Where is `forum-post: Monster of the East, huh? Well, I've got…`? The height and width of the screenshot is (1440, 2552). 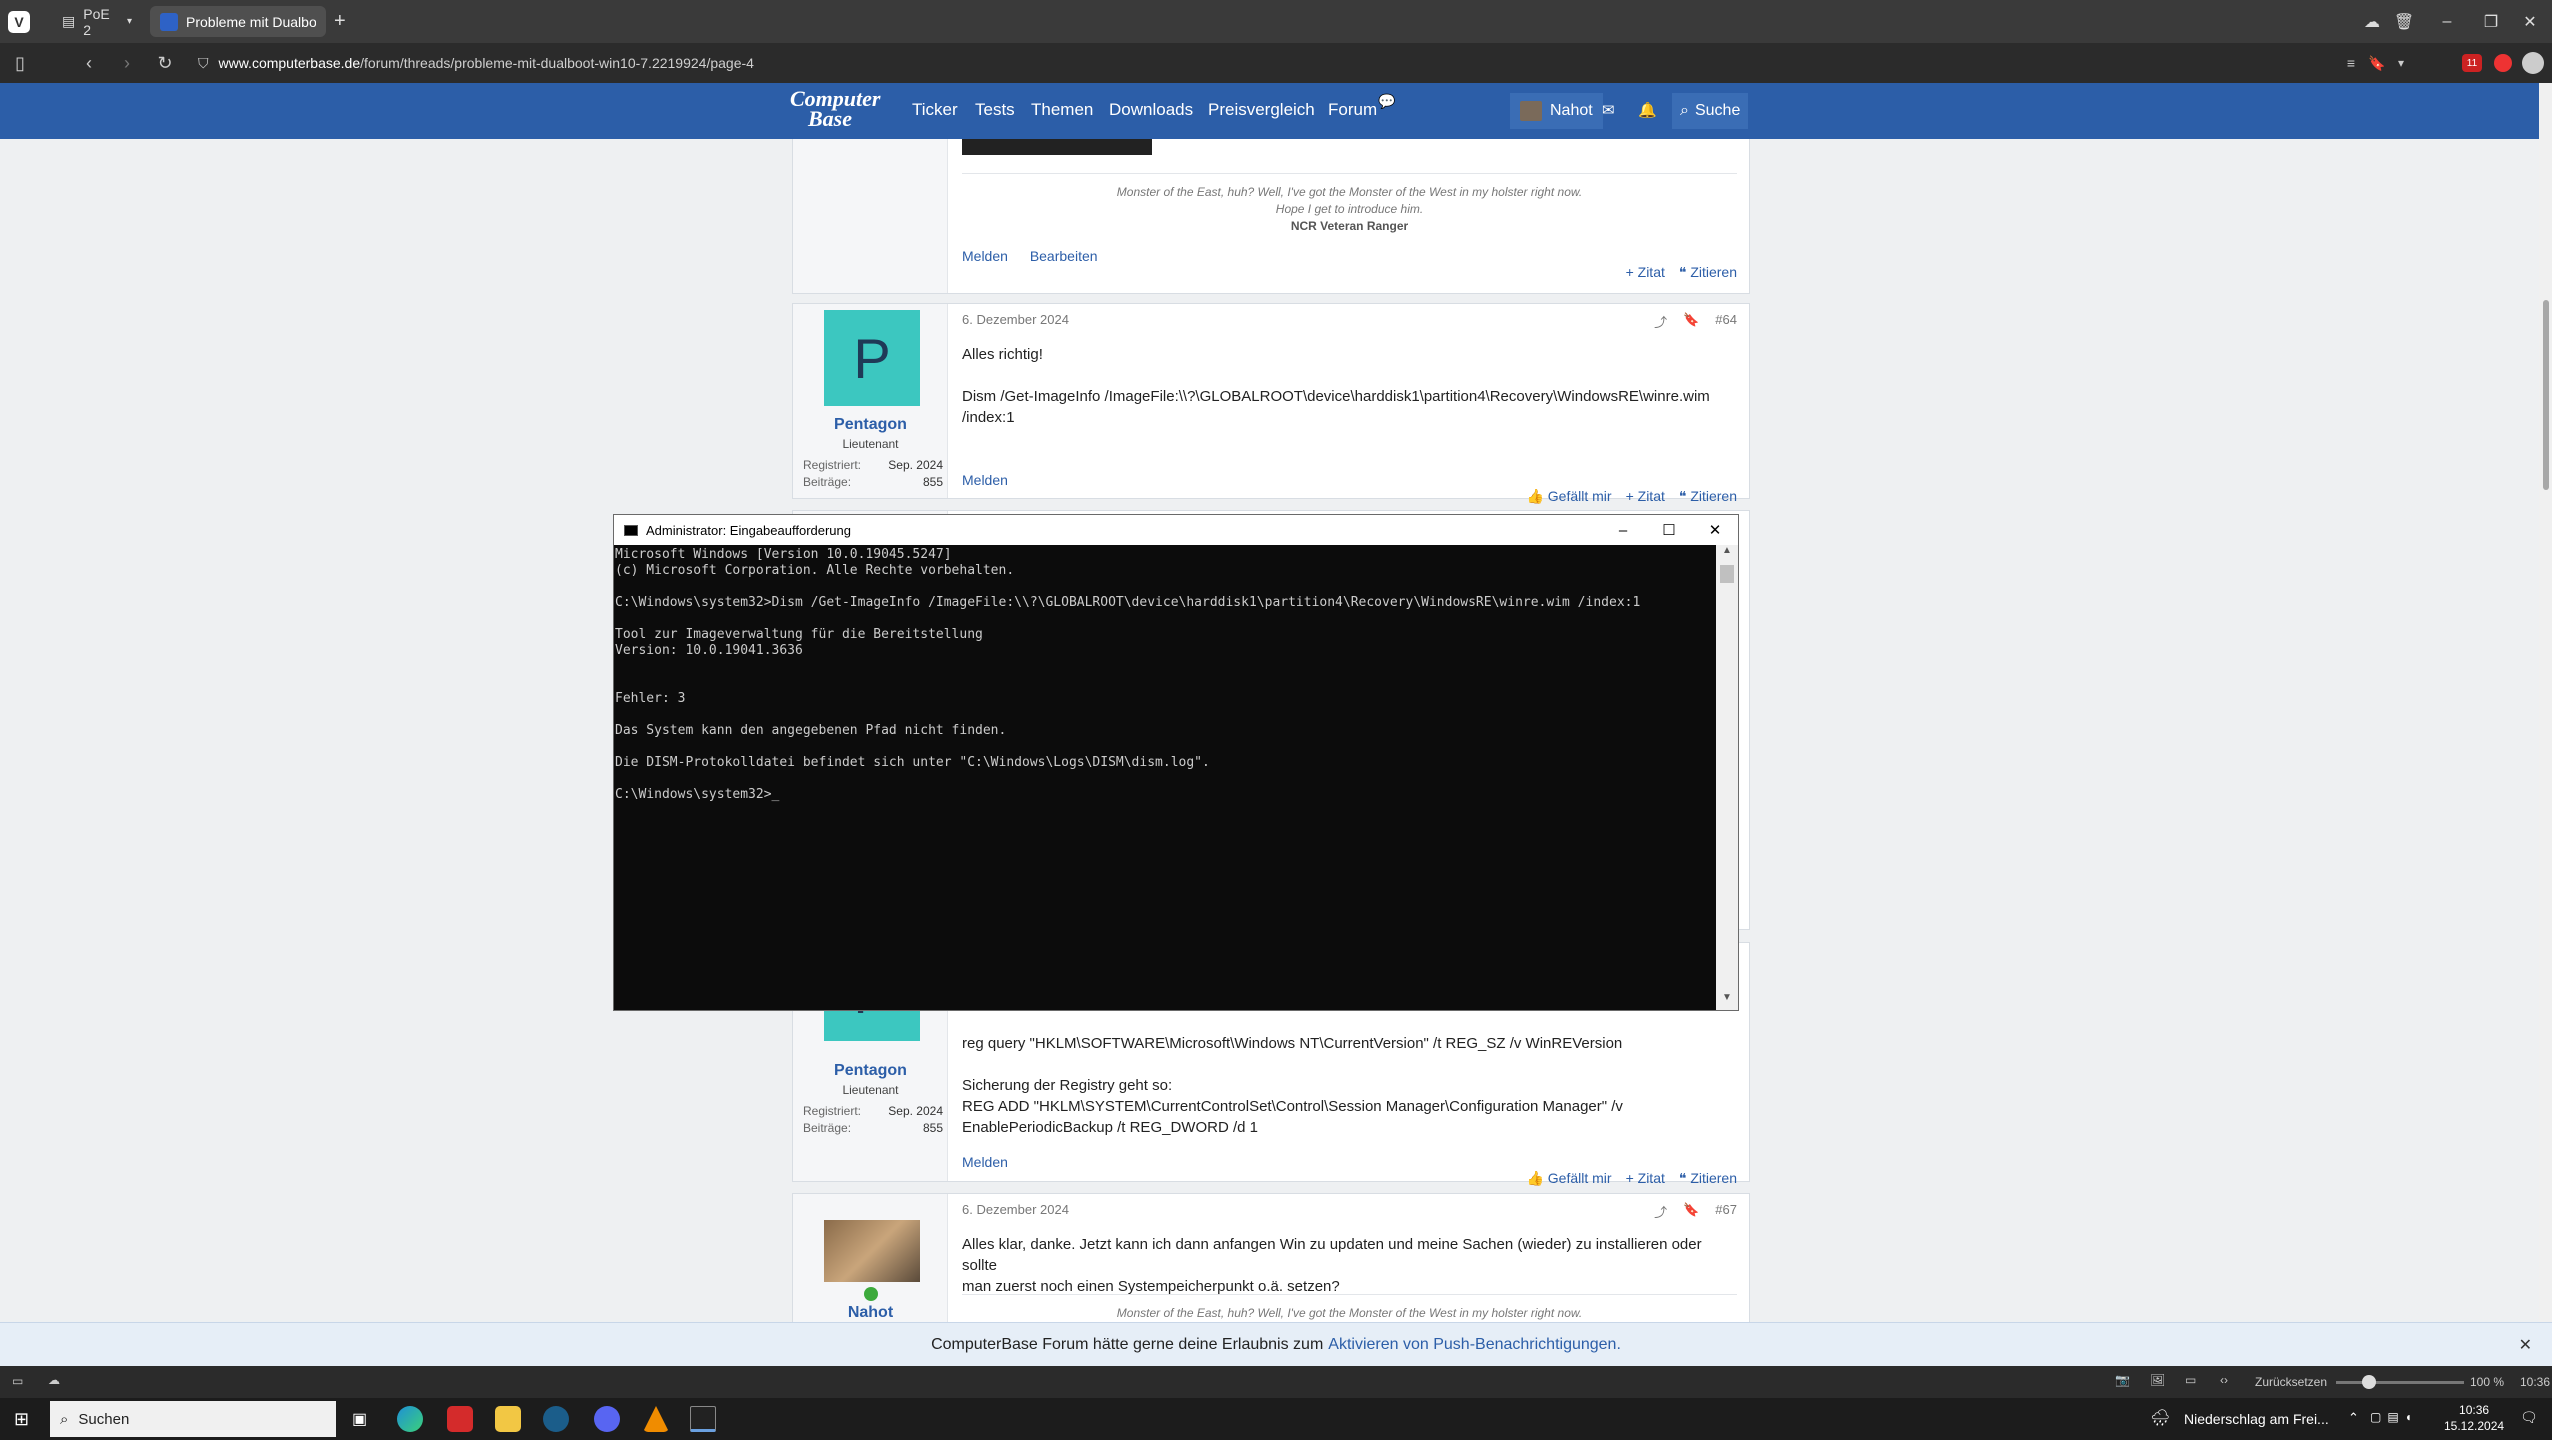
forum-post: Monster of the East, huh? Well, I've got… is located at coordinates (1271, 216).